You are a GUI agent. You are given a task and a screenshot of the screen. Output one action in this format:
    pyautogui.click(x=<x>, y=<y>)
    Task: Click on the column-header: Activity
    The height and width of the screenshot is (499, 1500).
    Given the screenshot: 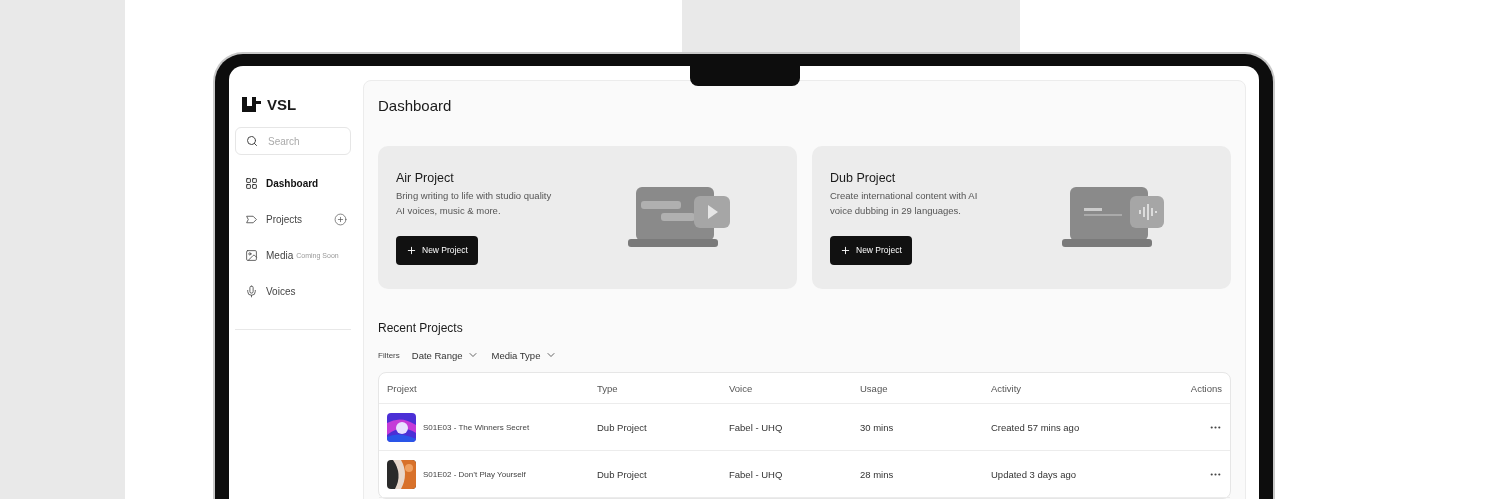 What is the action you would take?
    pyautogui.click(x=1007, y=388)
    